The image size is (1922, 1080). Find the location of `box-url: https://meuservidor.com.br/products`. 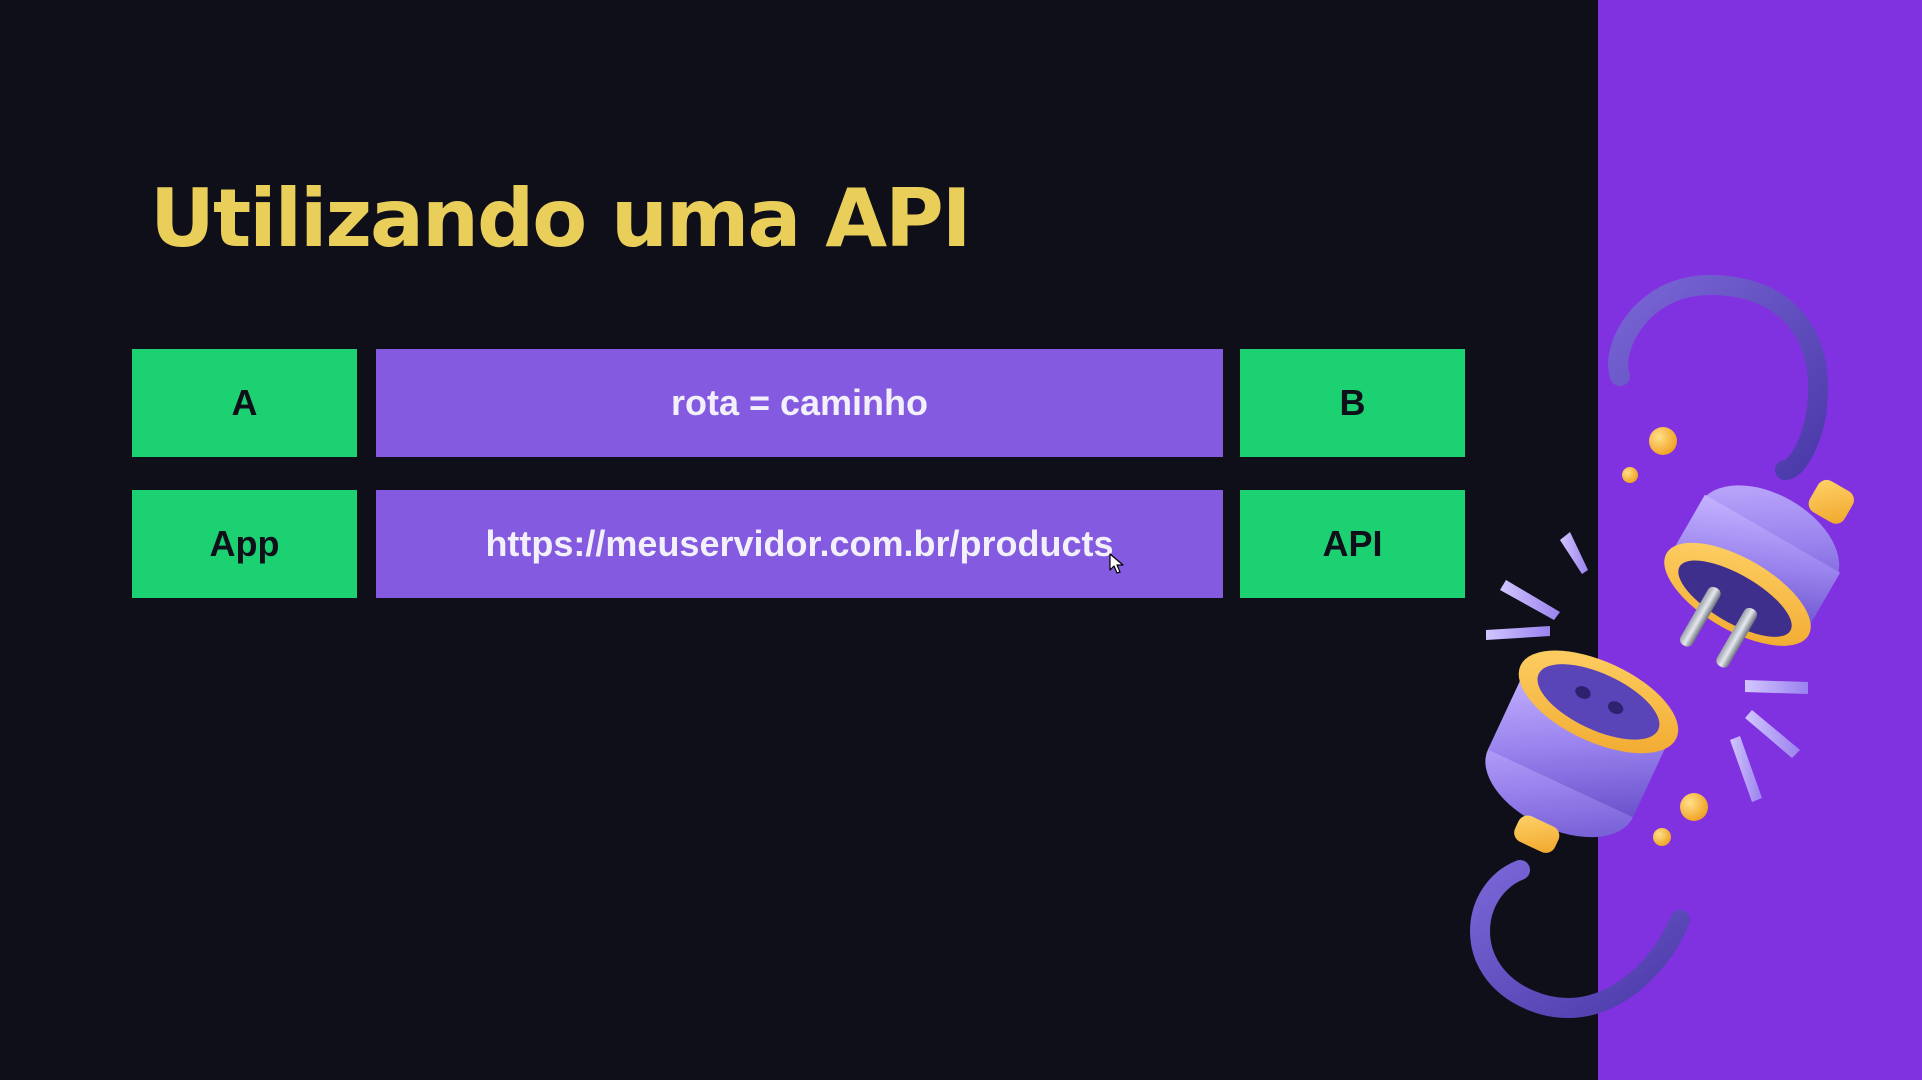

box-url: https://meuservidor.com.br/products is located at coordinates (799, 544).